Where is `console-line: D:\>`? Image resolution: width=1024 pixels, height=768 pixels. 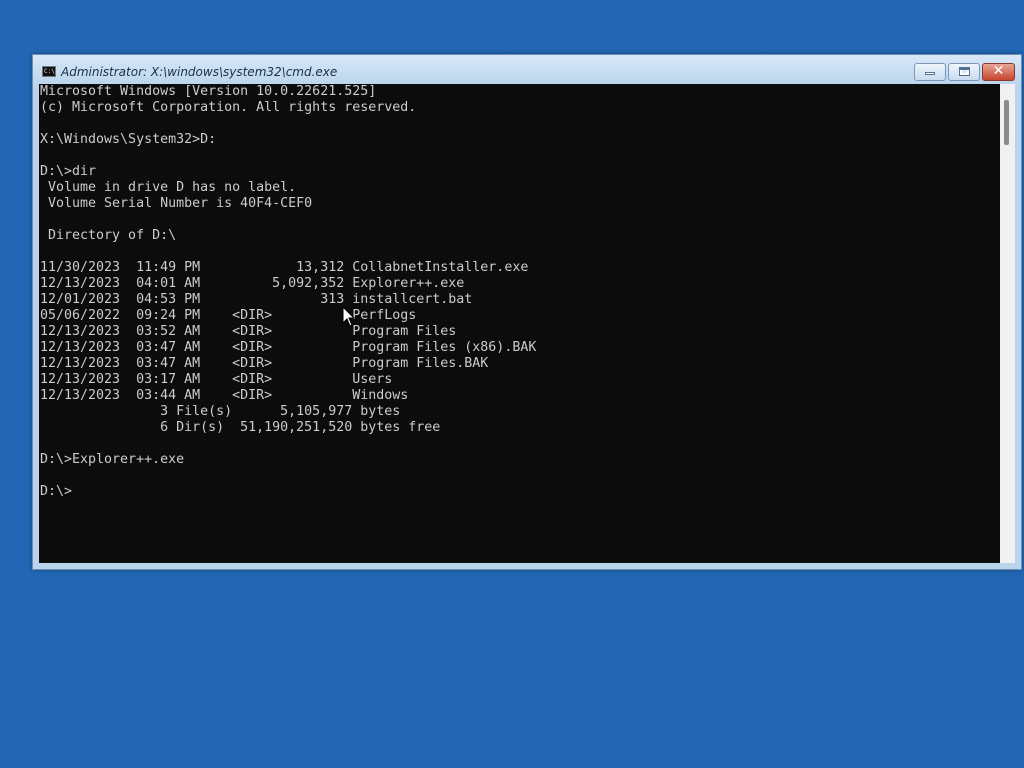
console-line: D:\> is located at coordinates (56, 491).